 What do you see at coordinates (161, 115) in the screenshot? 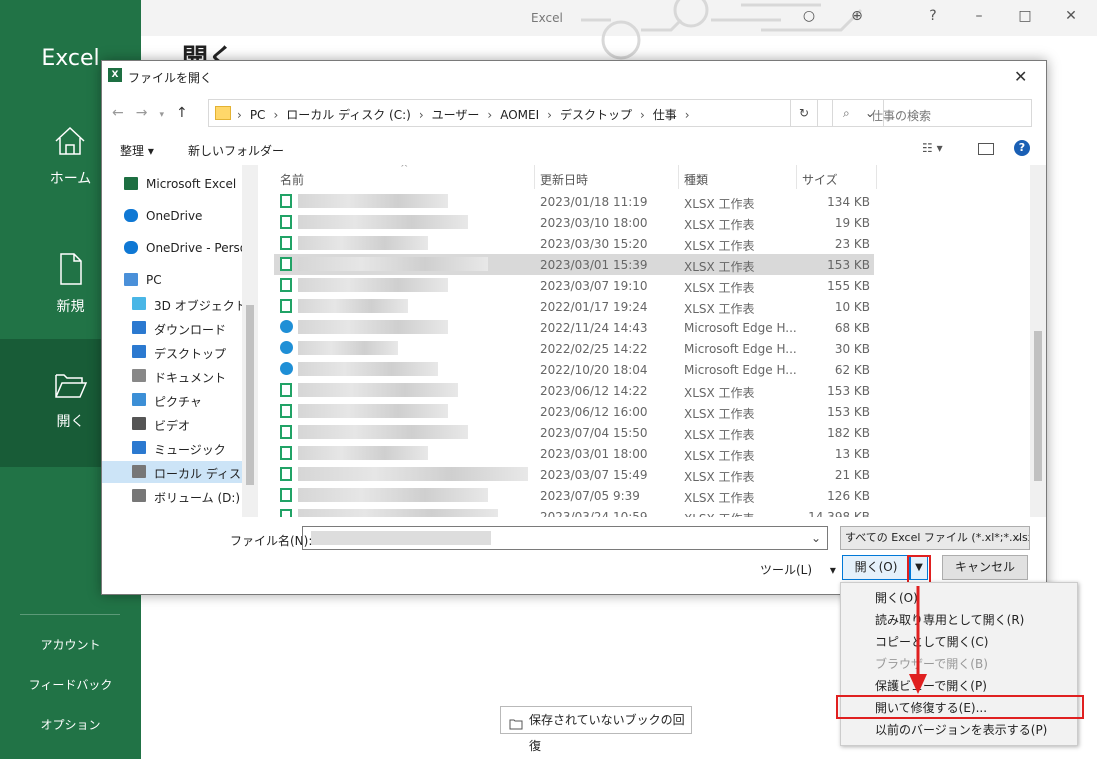
I see `recent-dropdown-icon: ▾` at bounding box center [161, 115].